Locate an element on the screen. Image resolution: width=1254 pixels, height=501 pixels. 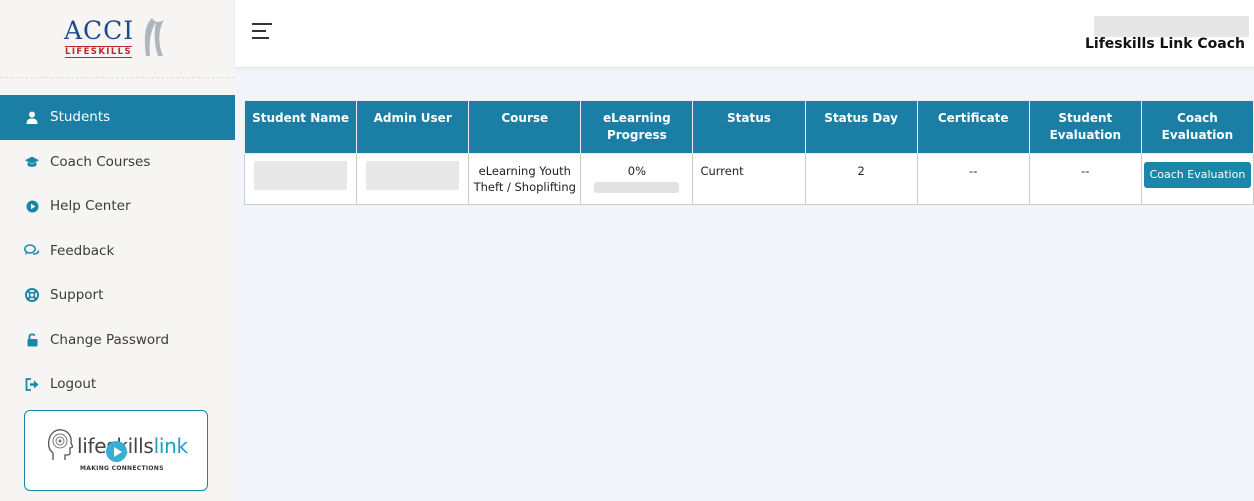
eagle-icon is located at coordinates (154, 37).